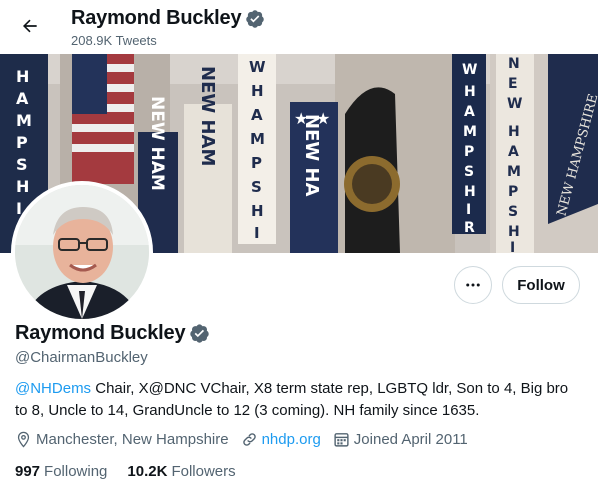  Describe the element at coordinates (147, 471) in the screenshot. I see `followers-count: 10.2K` at that location.